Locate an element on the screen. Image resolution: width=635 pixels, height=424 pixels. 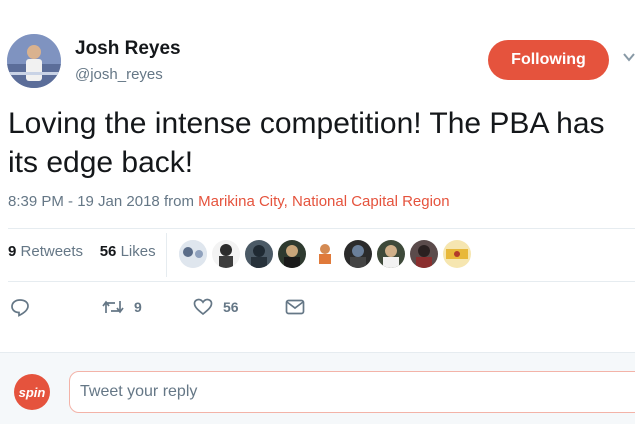
direct-message-button is located at coordinates (295, 307).